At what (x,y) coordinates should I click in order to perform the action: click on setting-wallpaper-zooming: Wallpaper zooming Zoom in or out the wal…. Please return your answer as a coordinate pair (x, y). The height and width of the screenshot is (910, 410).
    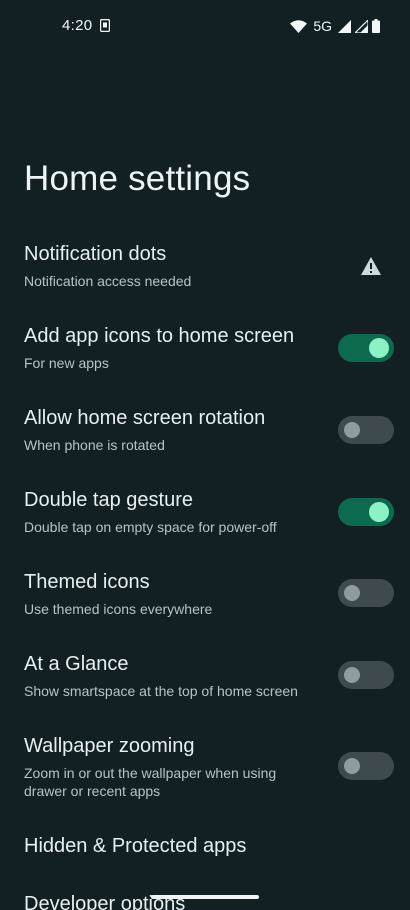
    Looking at the image, I should click on (205, 770).